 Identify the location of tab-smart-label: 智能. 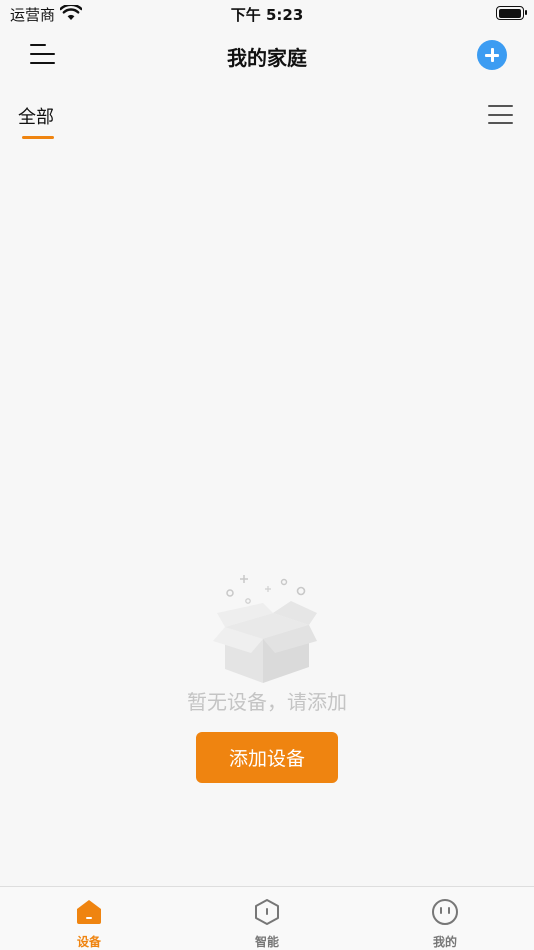
(266, 942).